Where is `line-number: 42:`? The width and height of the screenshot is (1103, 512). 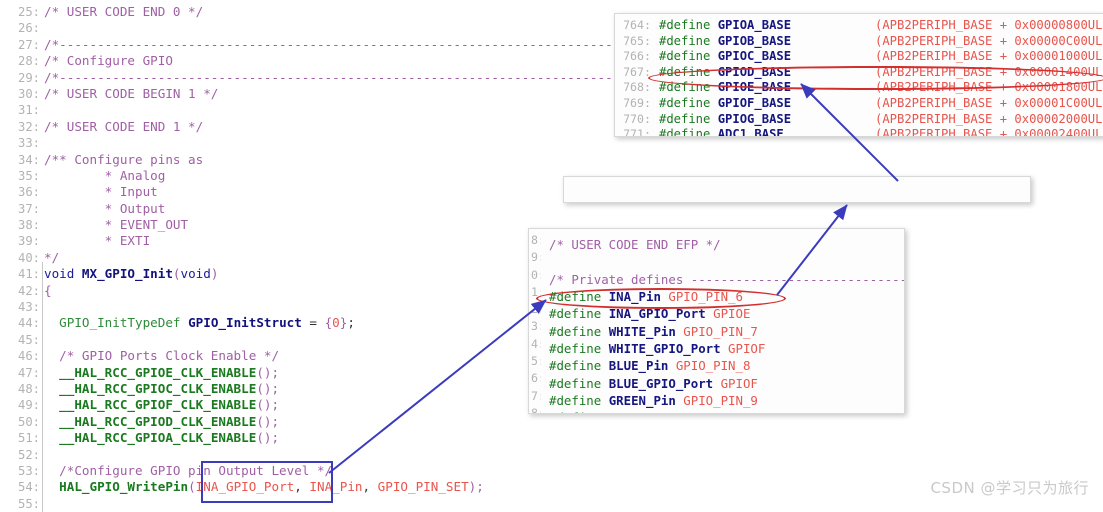 line-number: 42: is located at coordinates (28, 290).